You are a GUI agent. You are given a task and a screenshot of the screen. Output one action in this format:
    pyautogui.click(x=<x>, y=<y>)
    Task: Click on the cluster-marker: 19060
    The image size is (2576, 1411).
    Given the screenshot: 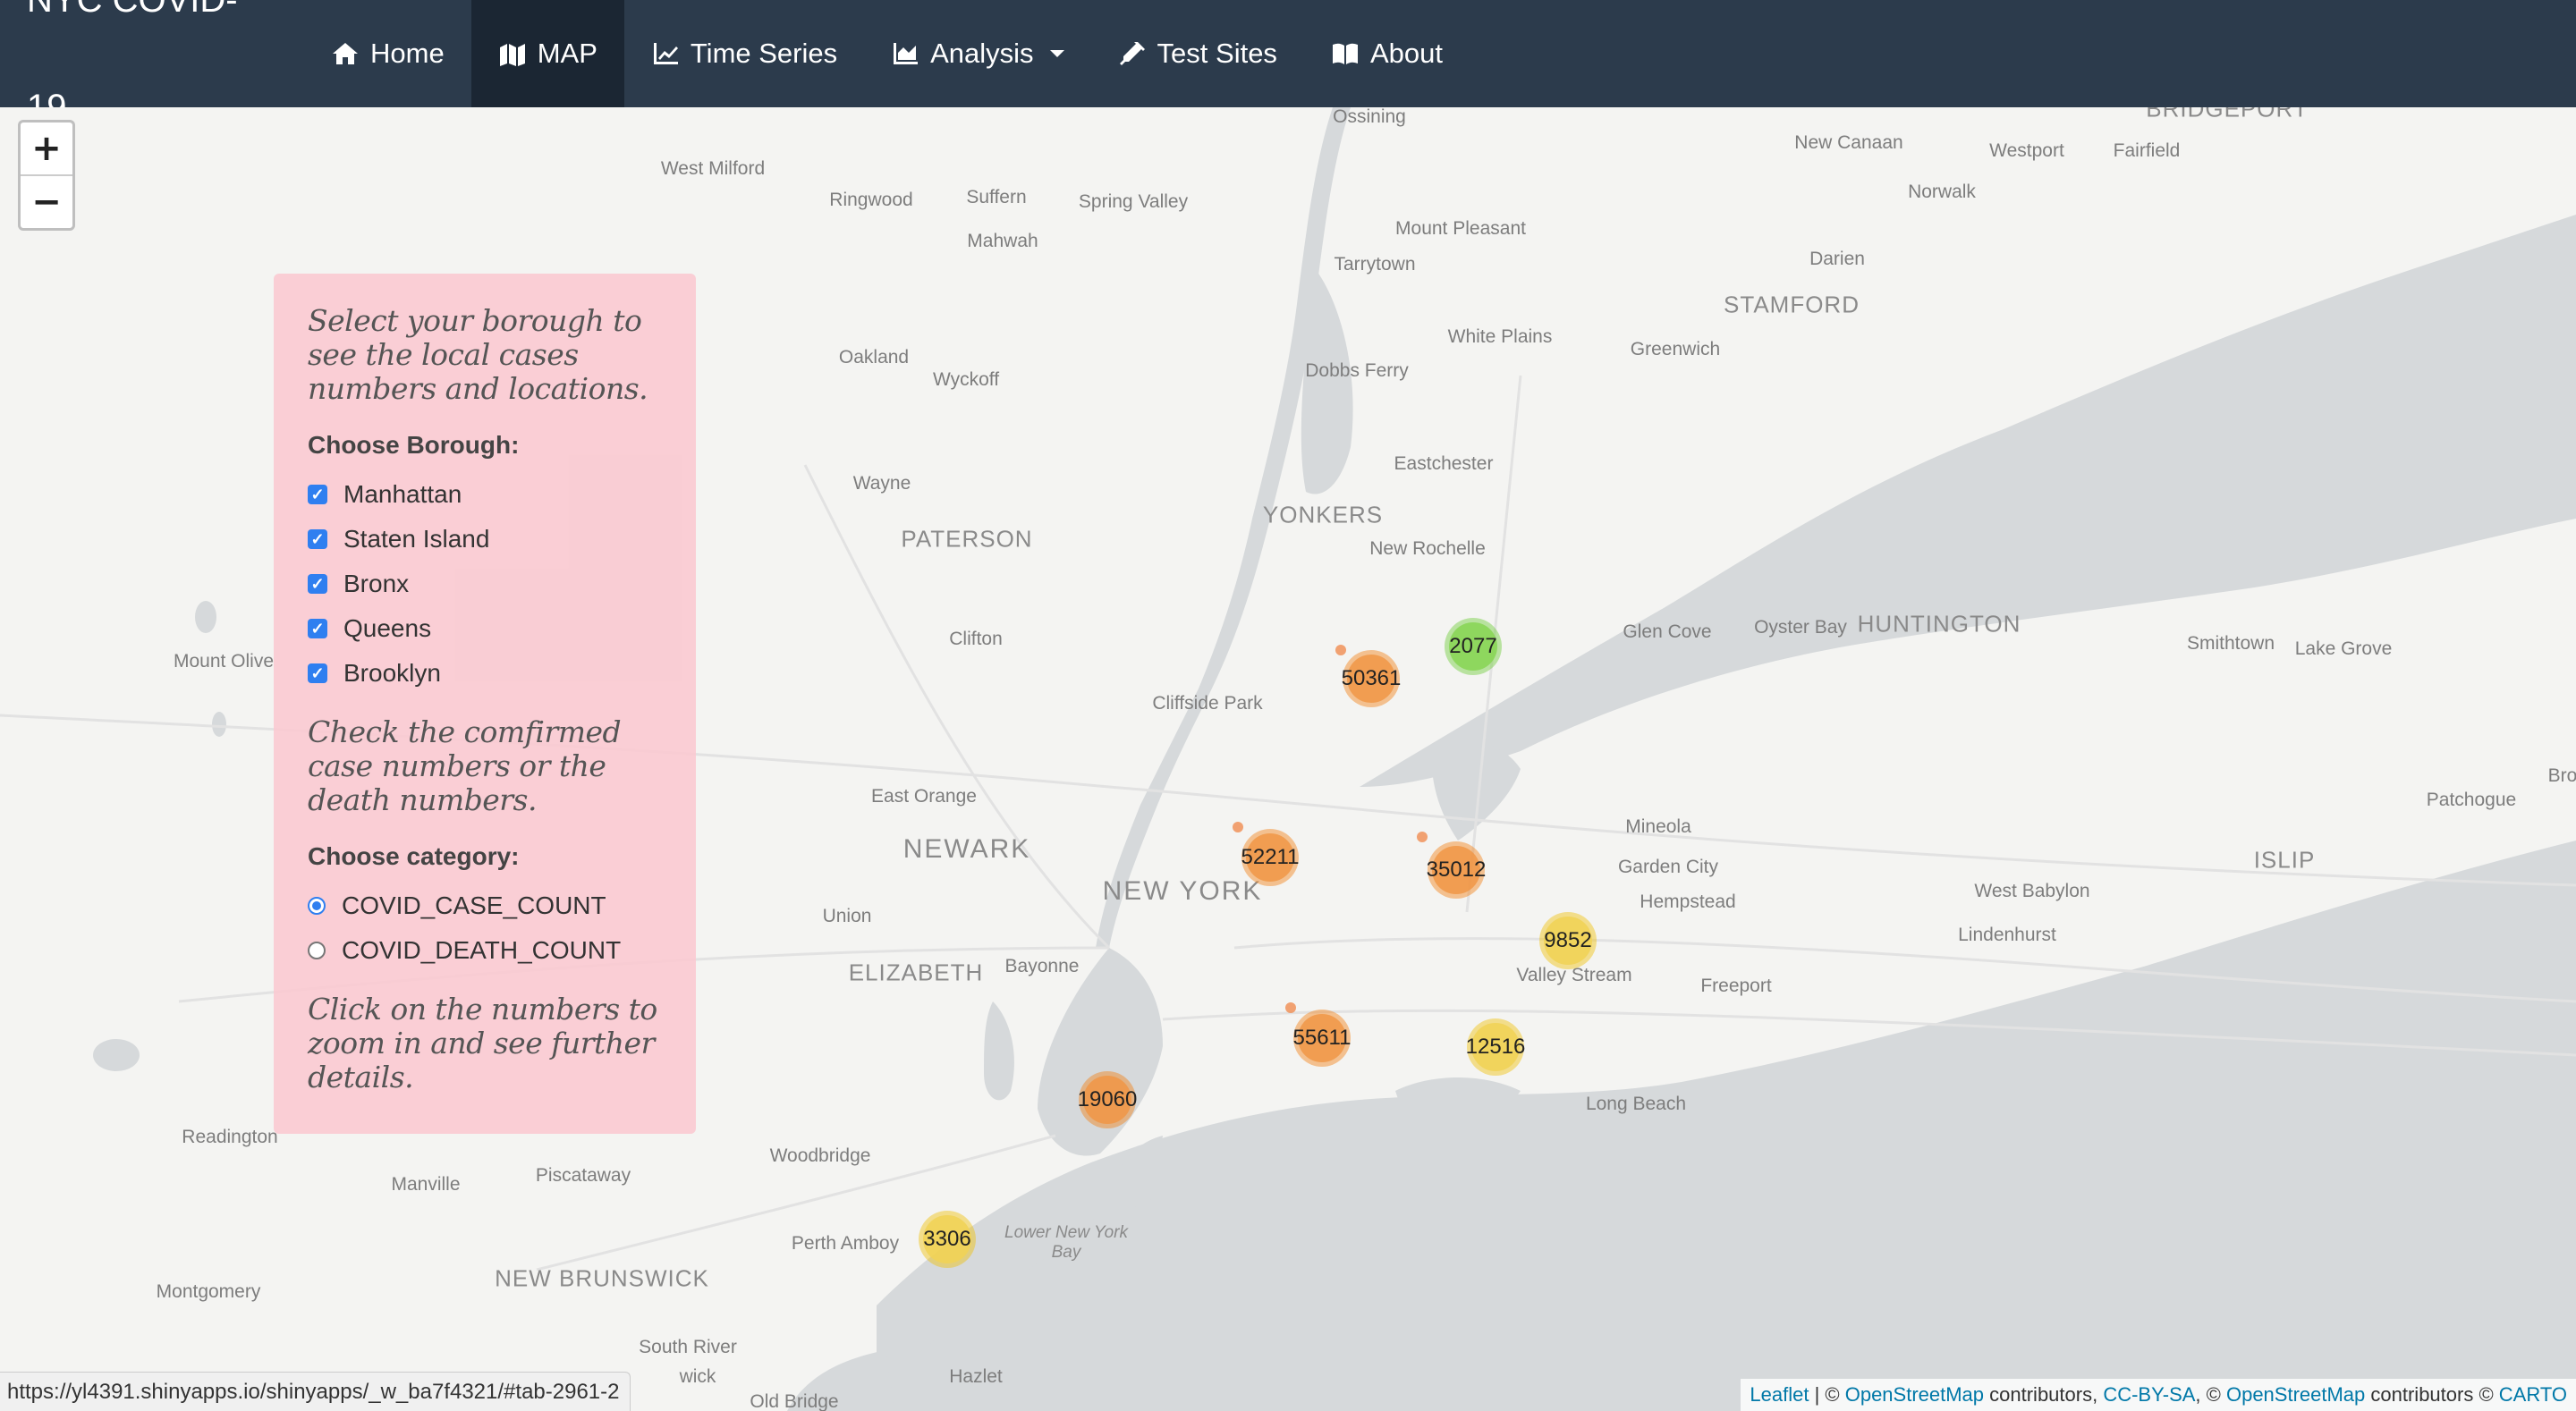 What is the action you would take?
    pyautogui.click(x=1107, y=1100)
    